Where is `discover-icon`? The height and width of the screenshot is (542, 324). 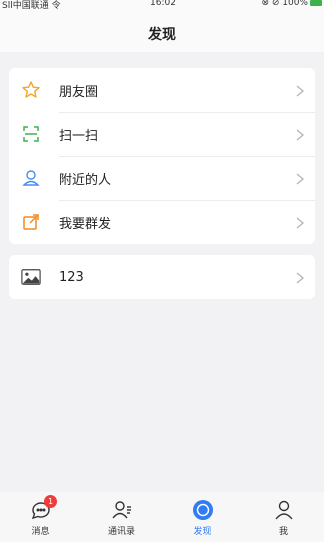
discover-icon is located at coordinates (203, 510).